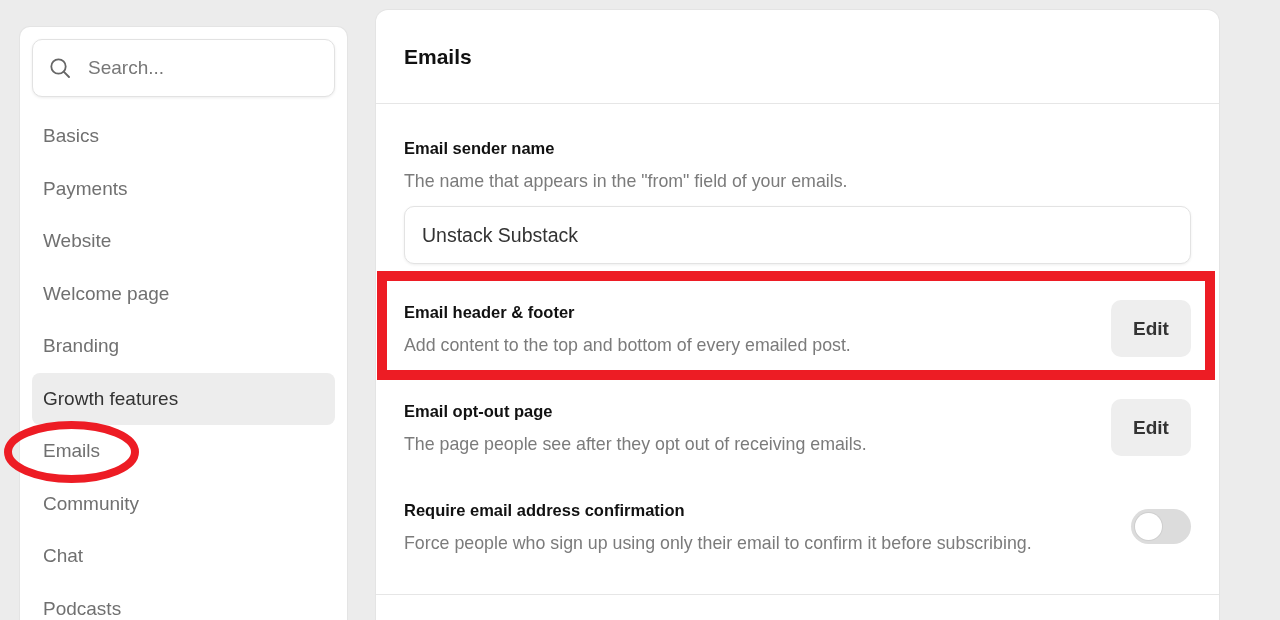 The height and width of the screenshot is (620, 1280). Describe the element at coordinates (545, 510) in the screenshot. I see `setting-title: Require email address confirmation` at that location.